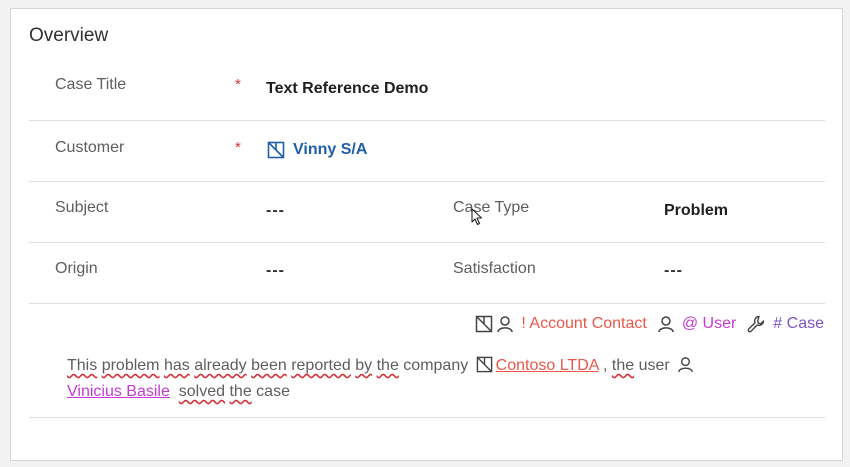  What do you see at coordinates (273, 391) in the screenshot?
I see `note-word: case` at bounding box center [273, 391].